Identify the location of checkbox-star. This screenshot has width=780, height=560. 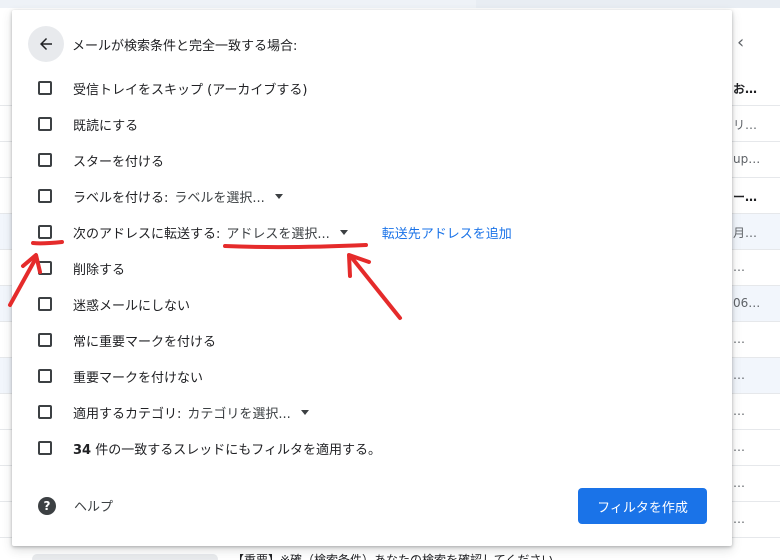
(45, 160).